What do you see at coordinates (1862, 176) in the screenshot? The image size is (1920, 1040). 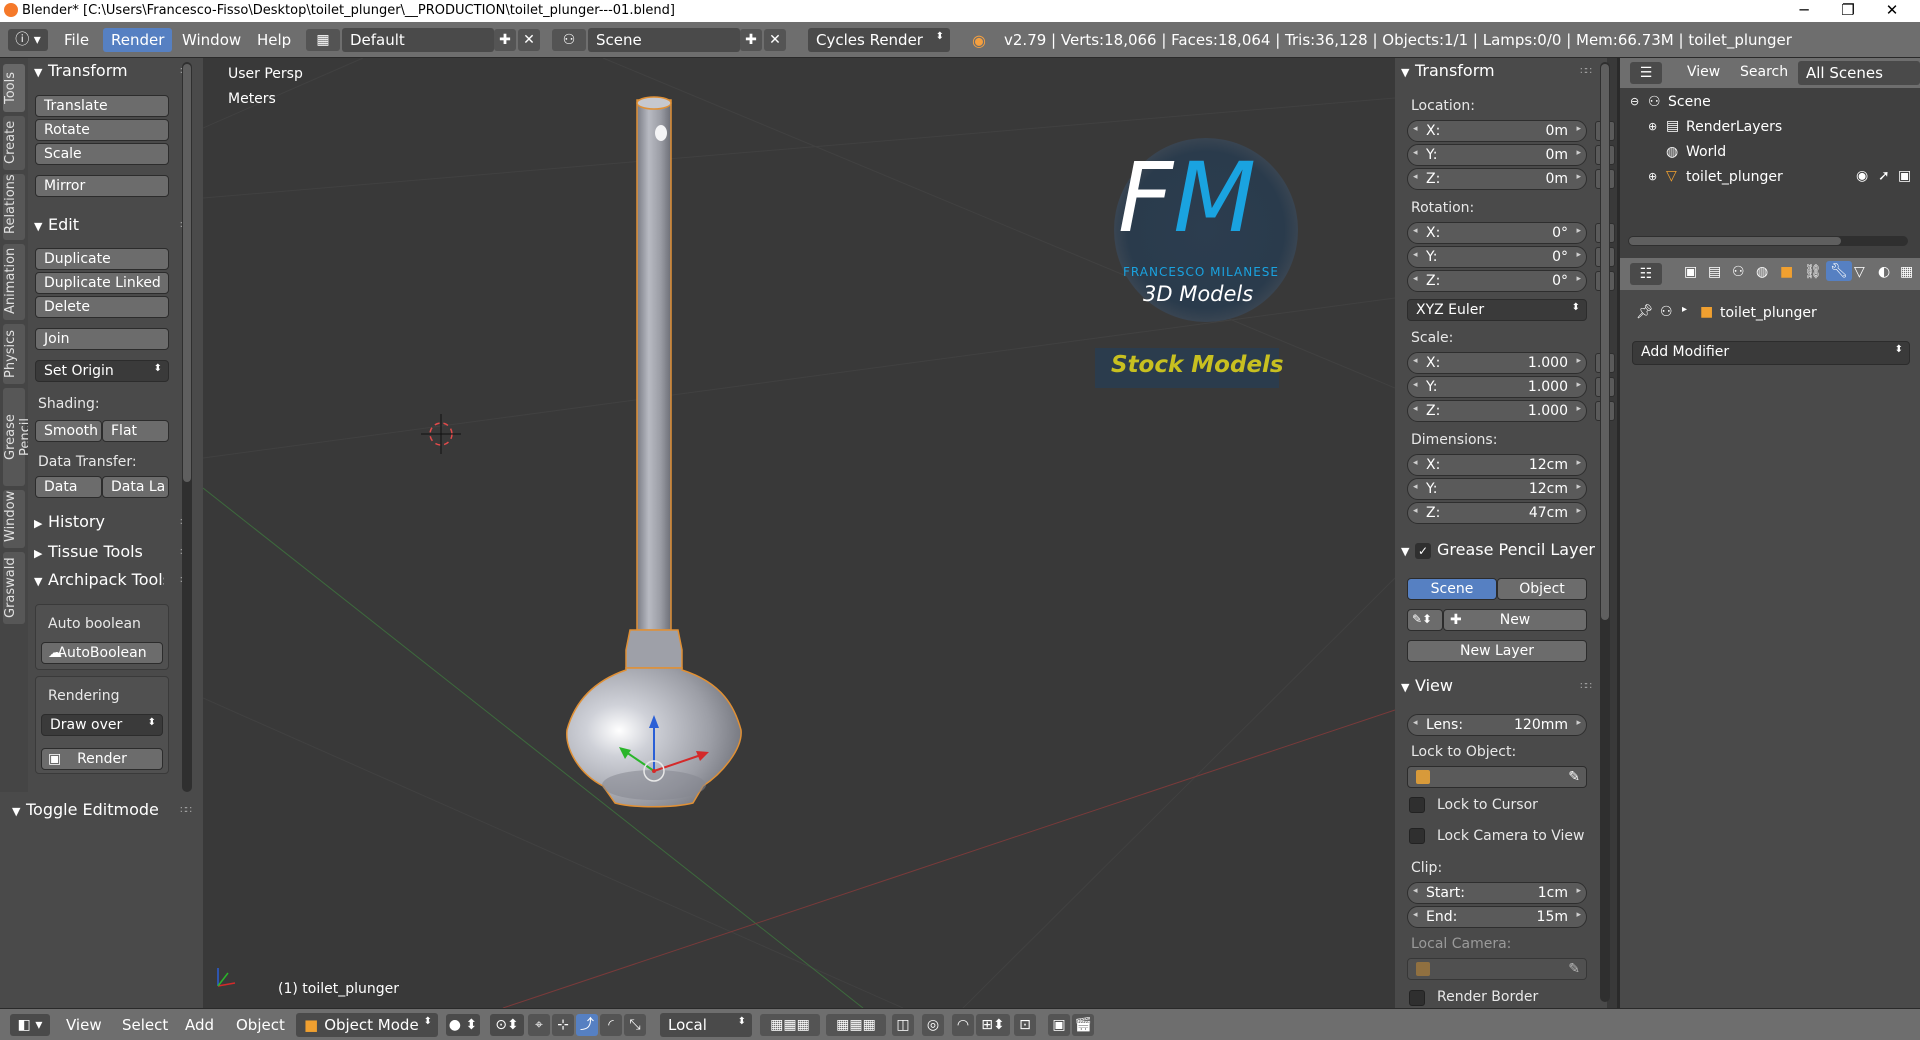 I see `visibility-eye-icon: ◉` at bounding box center [1862, 176].